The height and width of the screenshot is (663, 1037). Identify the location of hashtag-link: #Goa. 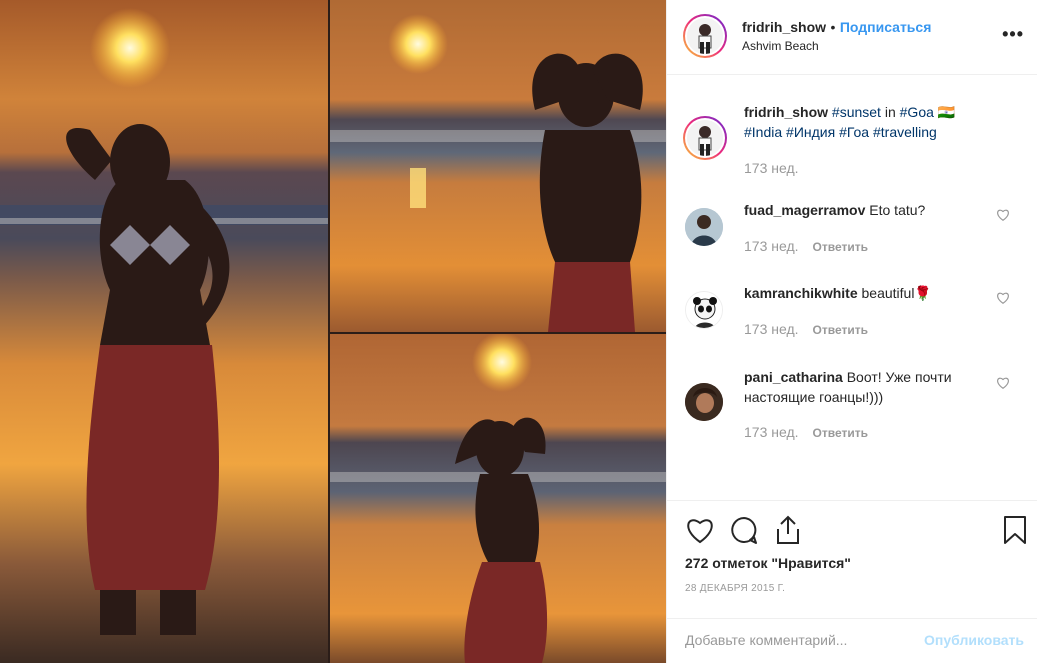
(917, 112).